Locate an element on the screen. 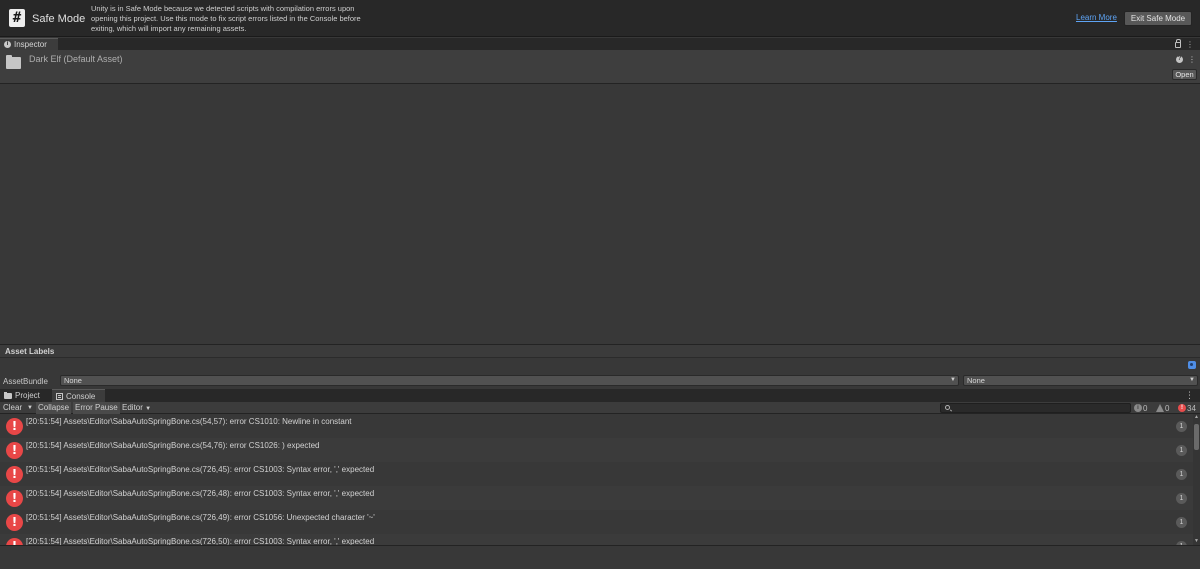  tab-console-label: Console is located at coordinates (81, 396).